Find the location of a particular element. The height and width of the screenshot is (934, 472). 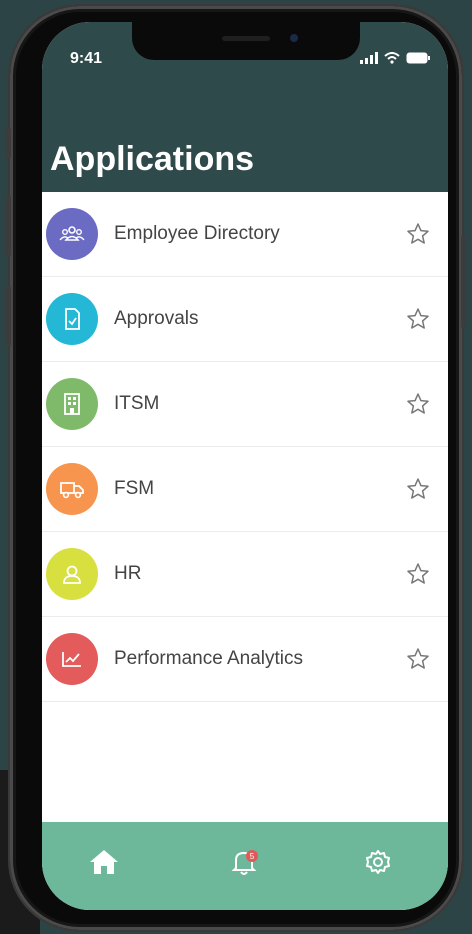

tab-home is located at coordinates (104, 862).